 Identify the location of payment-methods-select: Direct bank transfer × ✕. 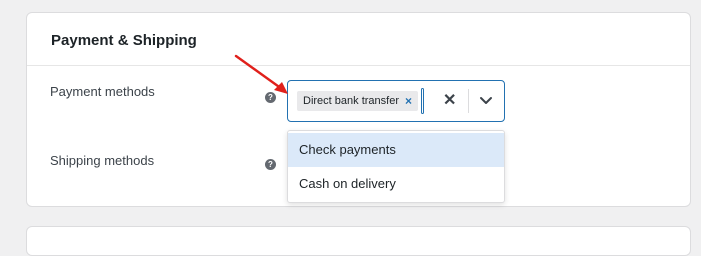
(396, 101).